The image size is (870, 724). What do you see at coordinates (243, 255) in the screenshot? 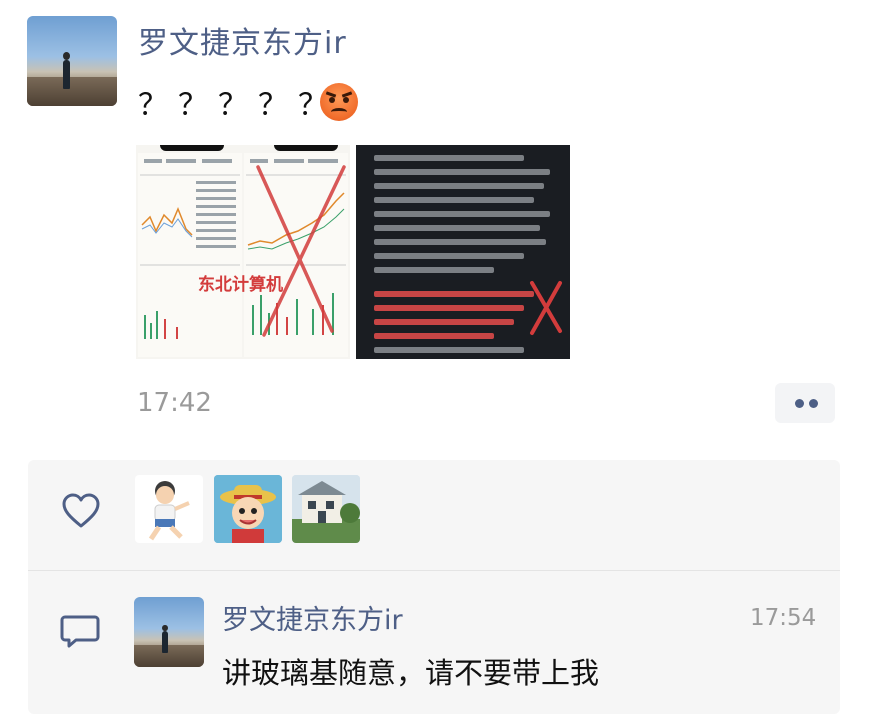
I see `stock-chart-graphic` at bounding box center [243, 255].